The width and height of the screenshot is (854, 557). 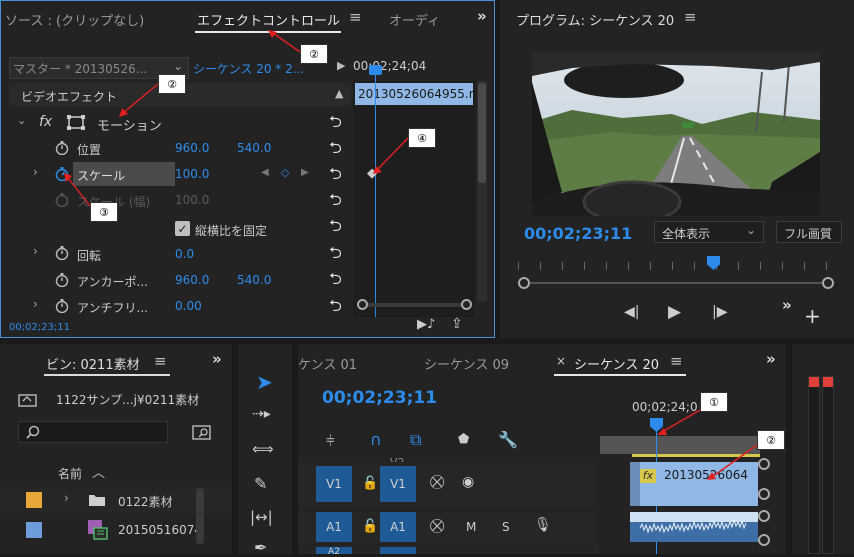 I want to click on collapse-triangle-icon: ▲, so click(x=339, y=93).